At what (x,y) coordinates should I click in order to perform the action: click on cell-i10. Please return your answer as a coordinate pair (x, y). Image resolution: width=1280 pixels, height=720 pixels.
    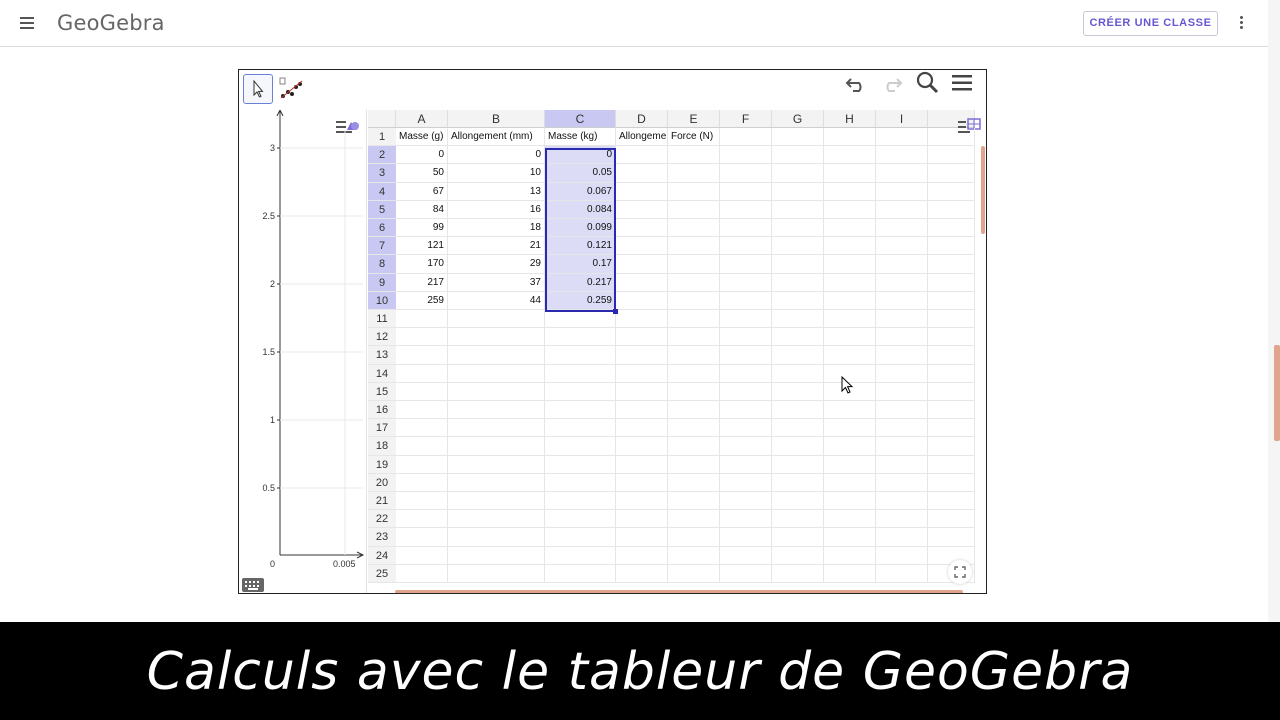
    Looking at the image, I should click on (902, 300).